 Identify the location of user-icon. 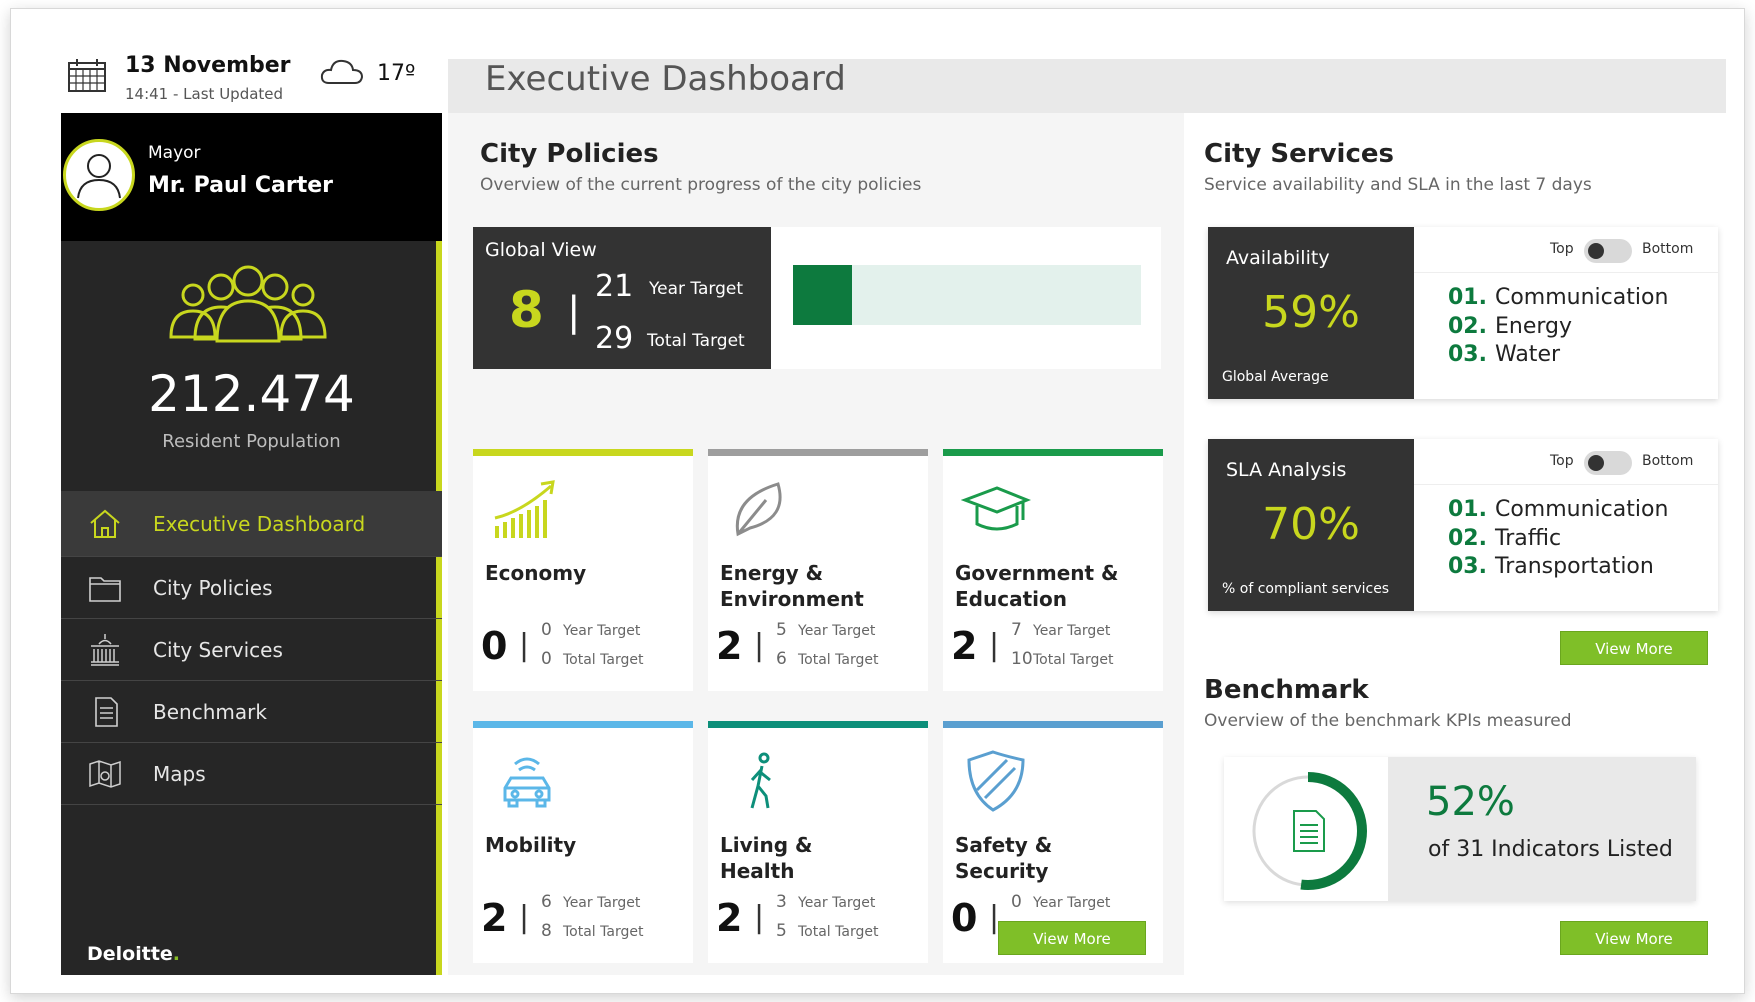
(99, 176).